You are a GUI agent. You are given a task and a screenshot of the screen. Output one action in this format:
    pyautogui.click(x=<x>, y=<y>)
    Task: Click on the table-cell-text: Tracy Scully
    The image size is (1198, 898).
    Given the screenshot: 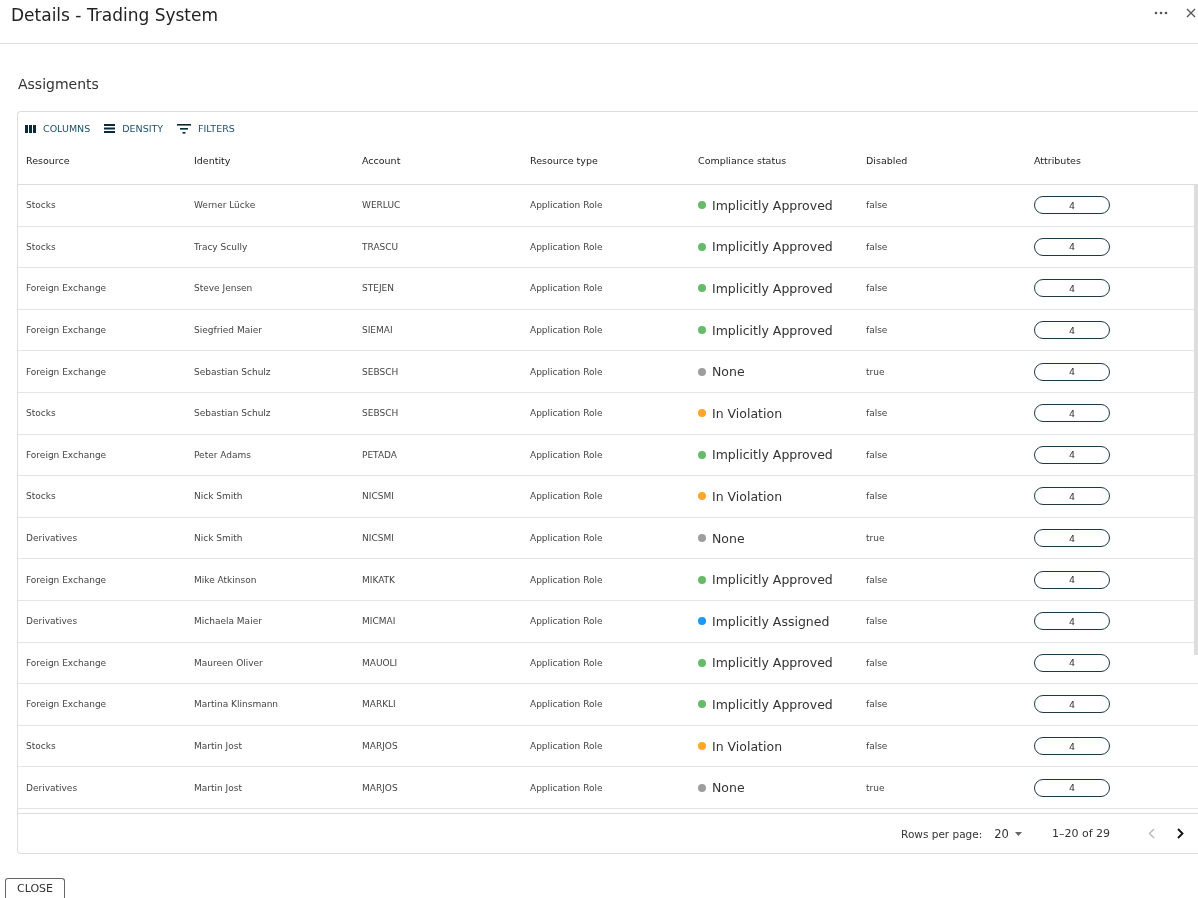 What is the action you would take?
    pyautogui.click(x=221, y=246)
    